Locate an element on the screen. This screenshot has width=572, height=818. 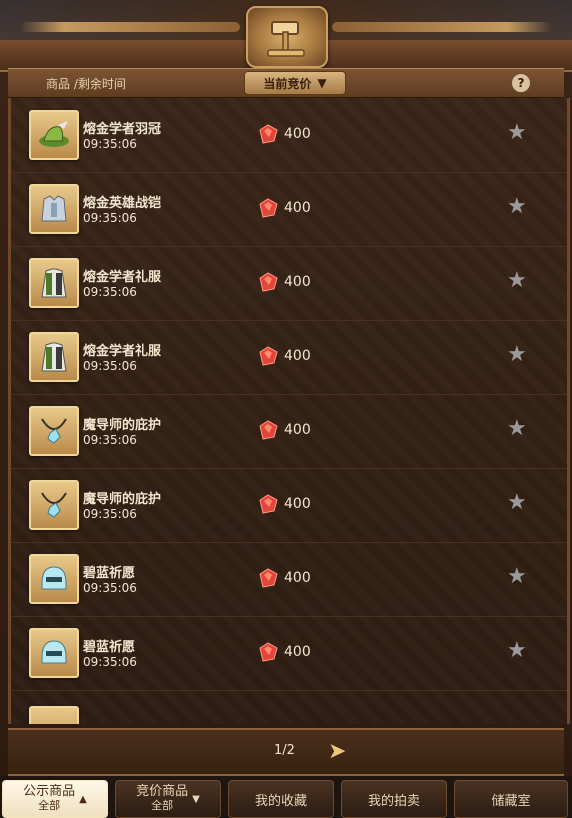
table-row: 熔金英雄战铠 09:35:06 400 ★ is located at coordinates (289, 209).